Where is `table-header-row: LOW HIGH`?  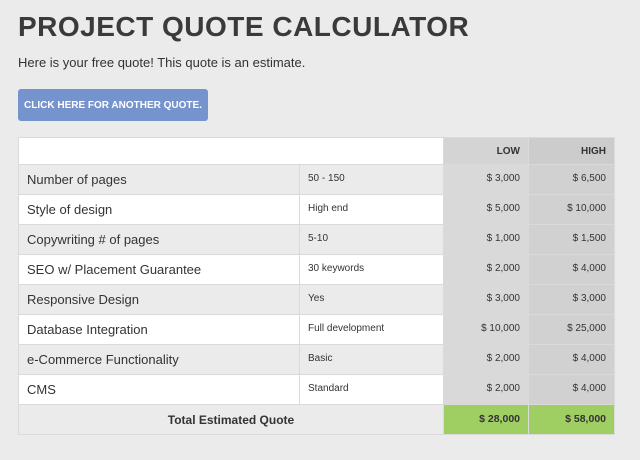
table-header-row: LOW HIGH is located at coordinates (316, 151).